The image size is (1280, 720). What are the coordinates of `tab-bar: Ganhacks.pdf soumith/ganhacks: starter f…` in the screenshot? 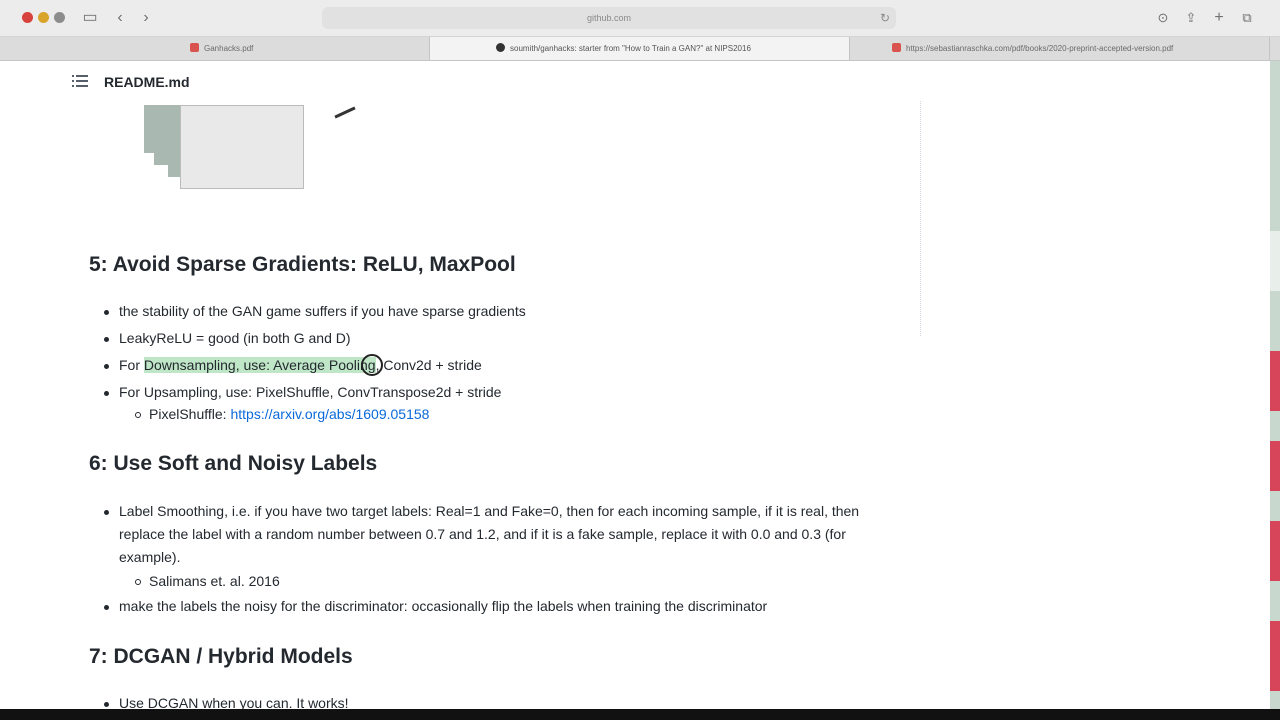 It's located at (640, 49).